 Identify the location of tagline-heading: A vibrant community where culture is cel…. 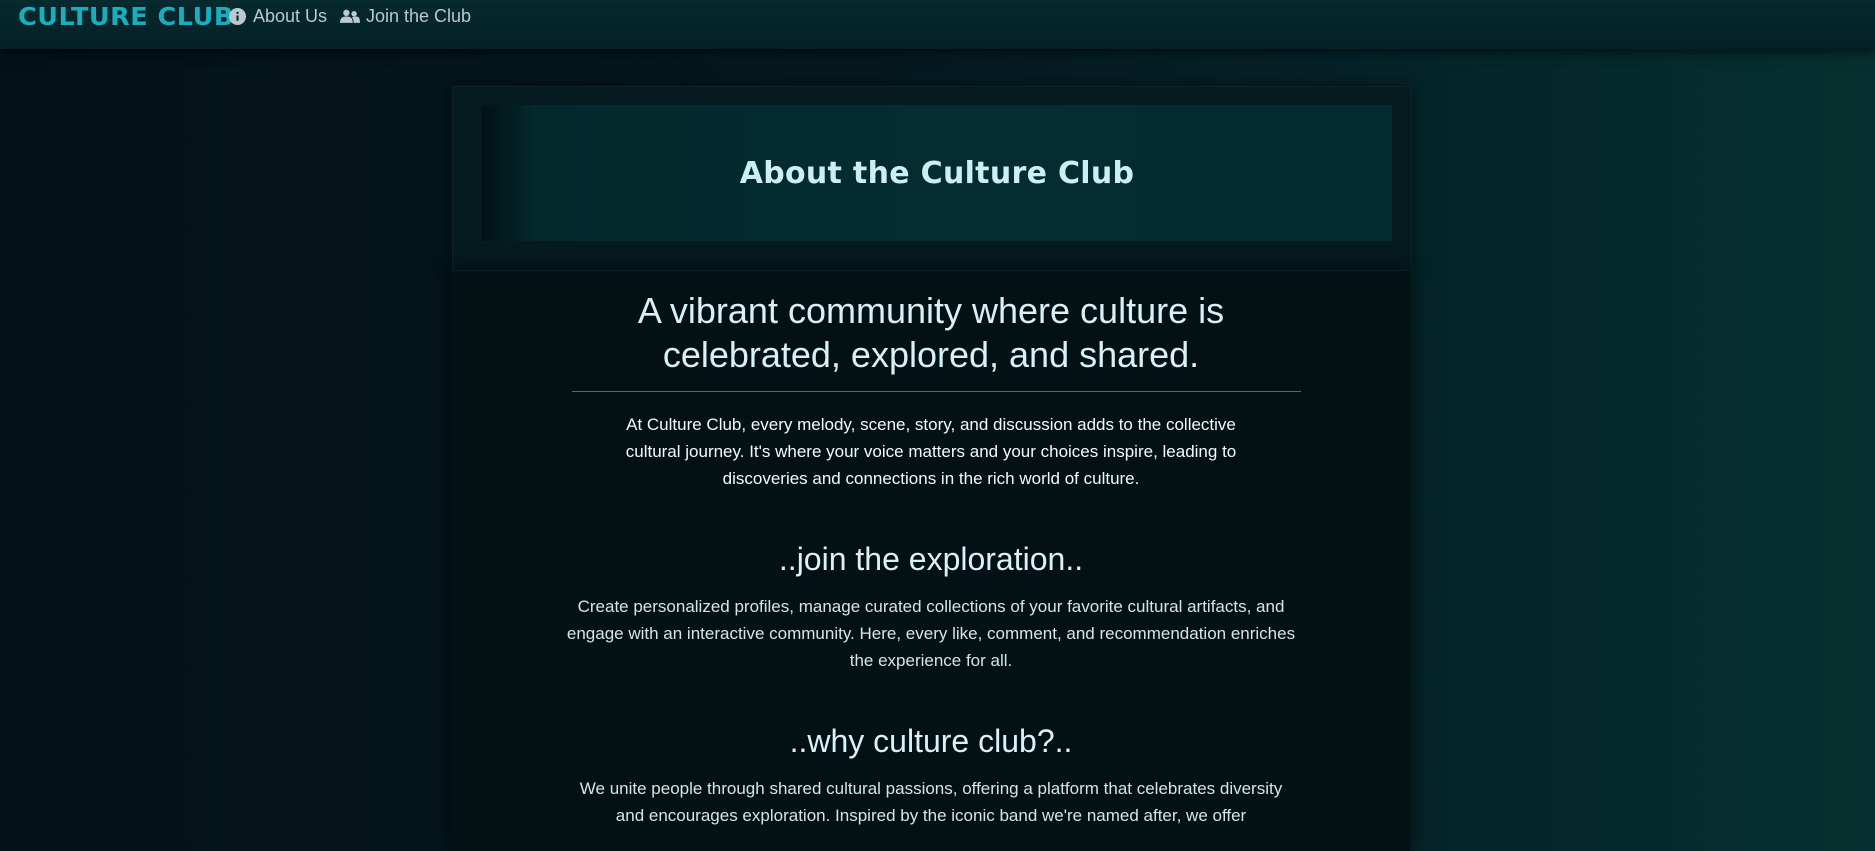
(931, 333).